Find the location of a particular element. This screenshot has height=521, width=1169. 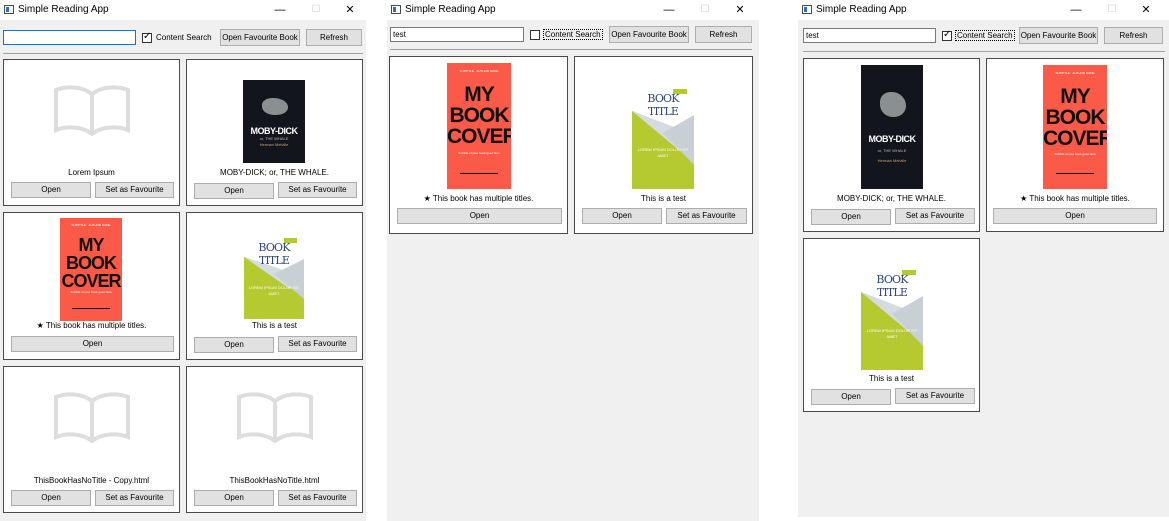

whale-image is located at coordinates (274, 106).